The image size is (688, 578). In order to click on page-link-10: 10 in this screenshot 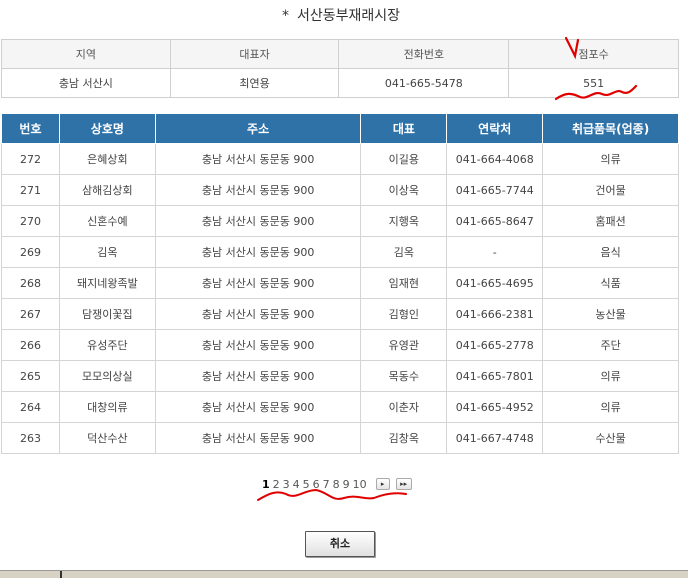, I will do `click(360, 484)`.